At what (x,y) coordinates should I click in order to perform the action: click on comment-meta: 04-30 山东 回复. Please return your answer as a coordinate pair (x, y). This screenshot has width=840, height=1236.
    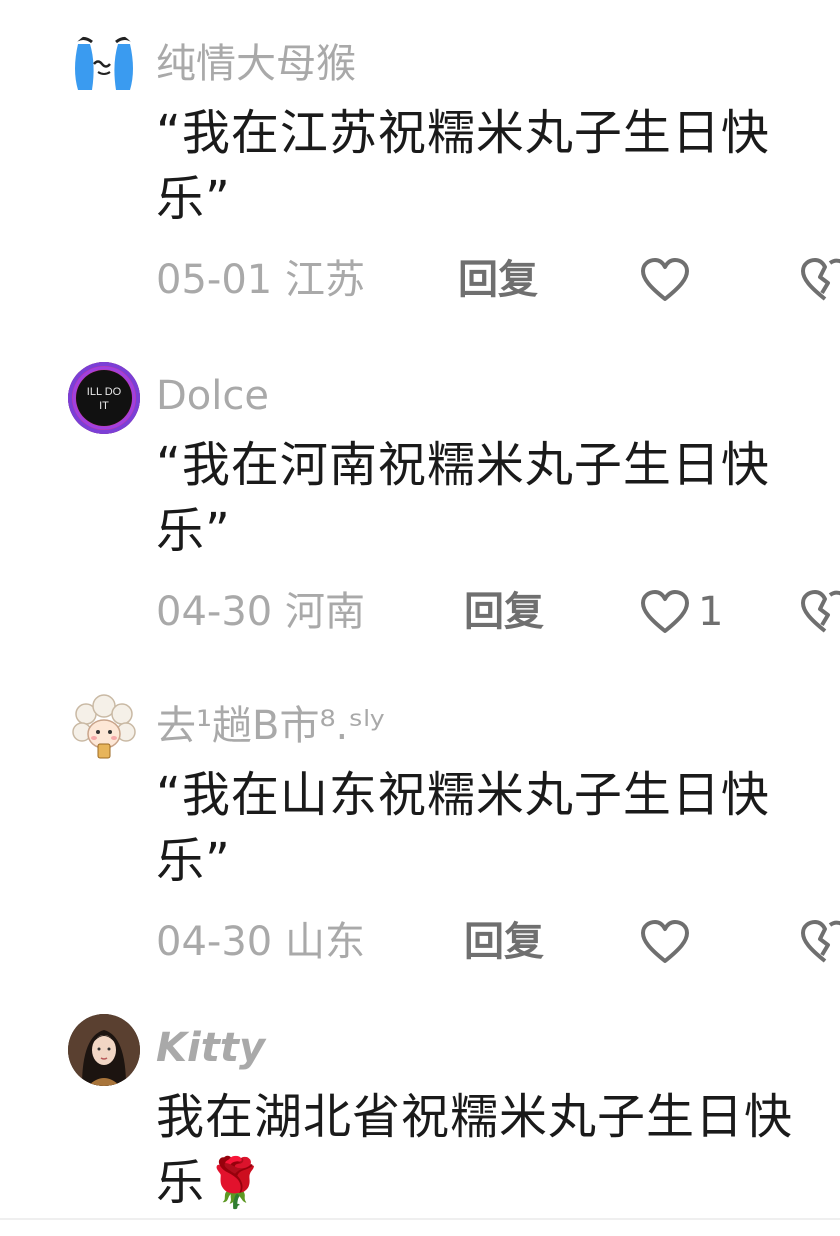
    Looking at the image, I should click on (498, 942).